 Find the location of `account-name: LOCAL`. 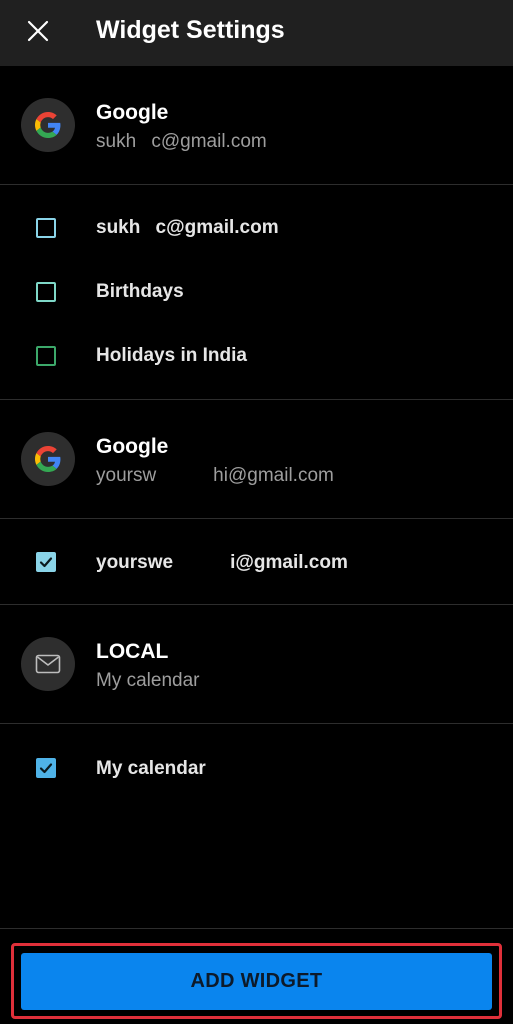

account-name: LOCAL is located at coordinates (132, 651).